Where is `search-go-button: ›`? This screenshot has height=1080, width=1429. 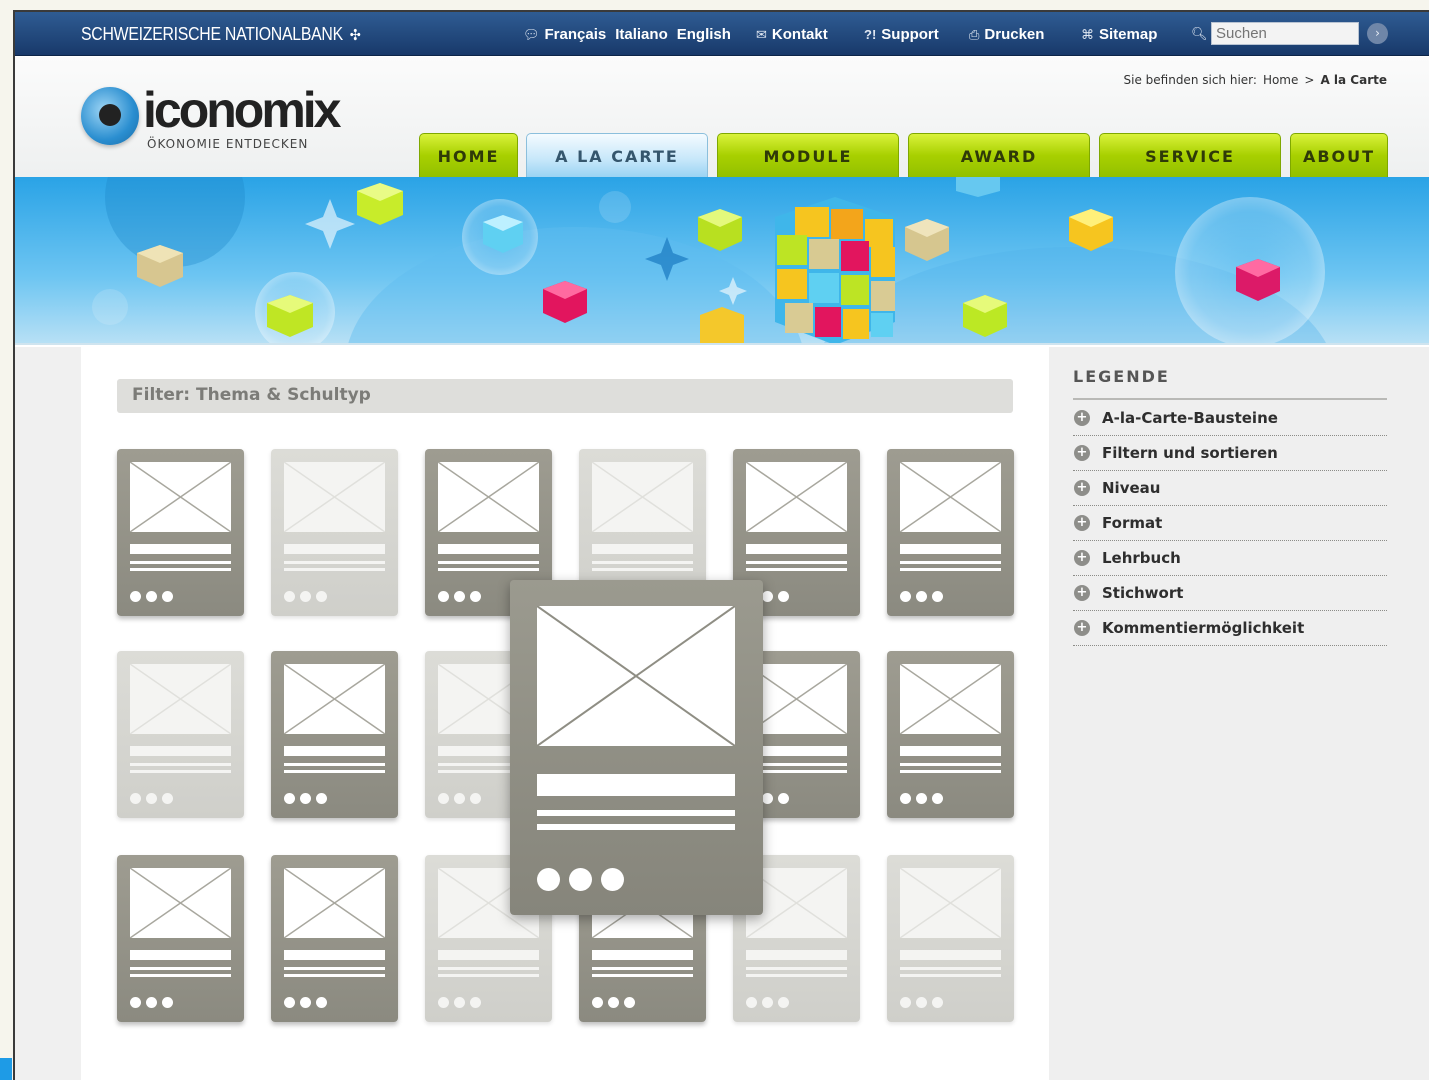 search-go-button: › is located at coordinates (1377, 33).